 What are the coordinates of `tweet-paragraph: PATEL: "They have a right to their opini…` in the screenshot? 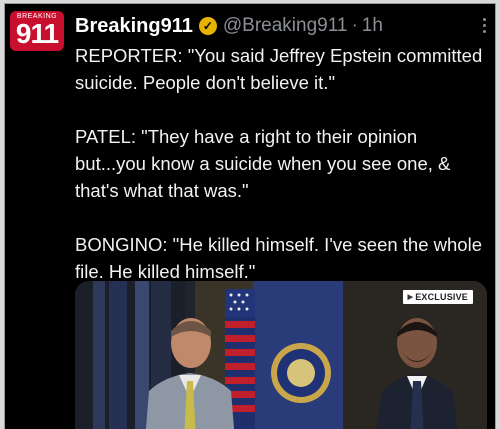 It's located at (263, 163).